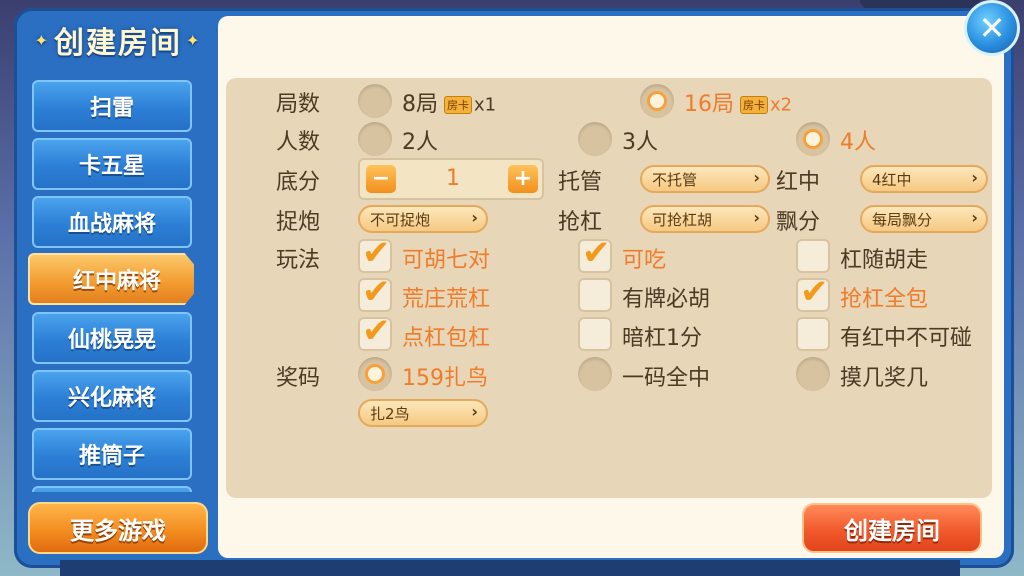 The height and width of the screenshot is (576, 1024). What do you see at coordinates (112, 106) in the screenshot?
I see `tab-saolei: 扫雷` at bounding box center [112, 106].